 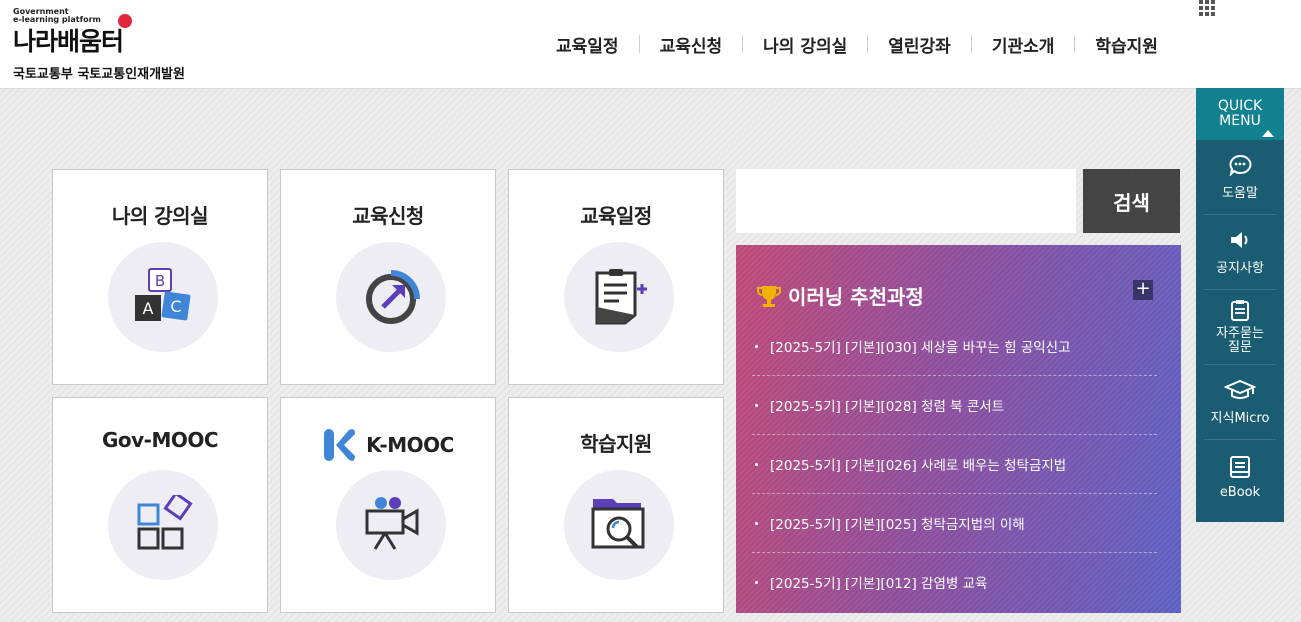 What do you see at coordinates (1240, 327) in the screenshot?
I see `quick-item-faq: 자주묻는 질문` at bounding box center [1240, 327].